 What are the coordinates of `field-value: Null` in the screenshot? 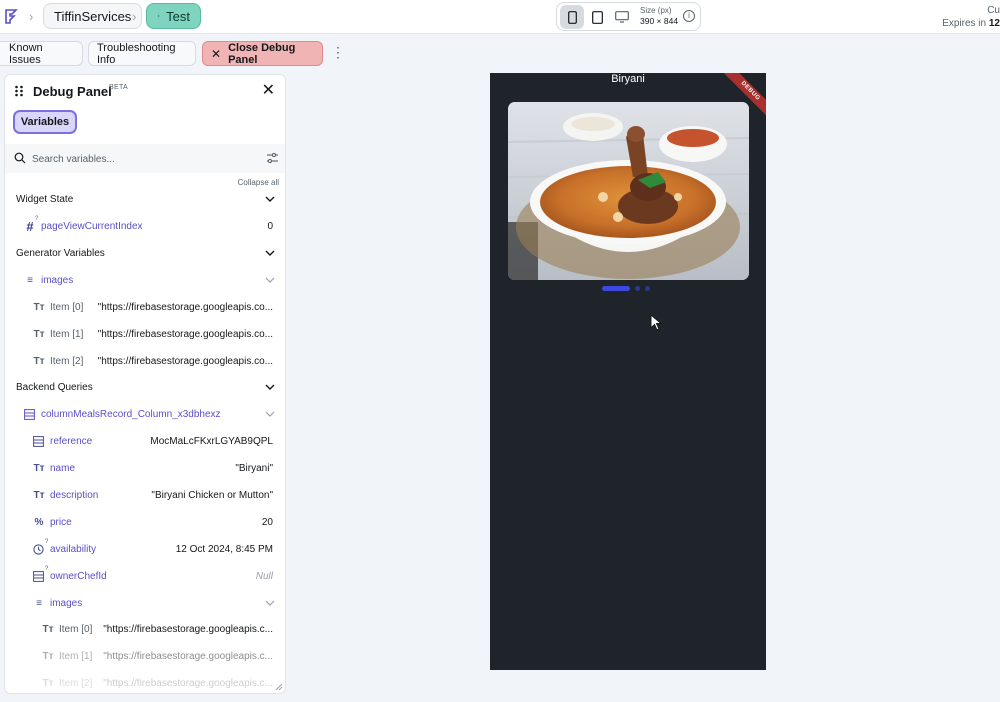 It's located at (264, 576).